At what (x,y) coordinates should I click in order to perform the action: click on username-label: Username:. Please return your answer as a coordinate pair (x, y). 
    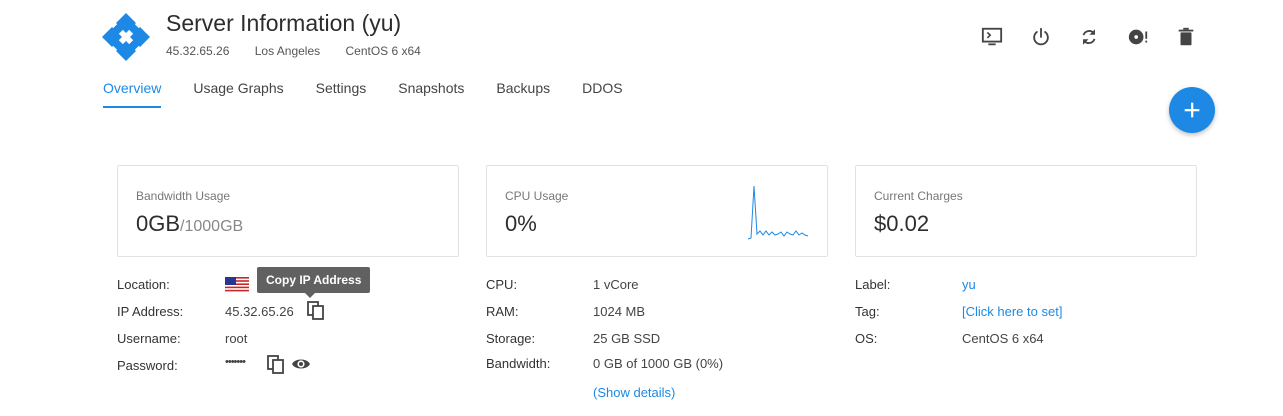
    Looking at the image, I should click on (149, 338).